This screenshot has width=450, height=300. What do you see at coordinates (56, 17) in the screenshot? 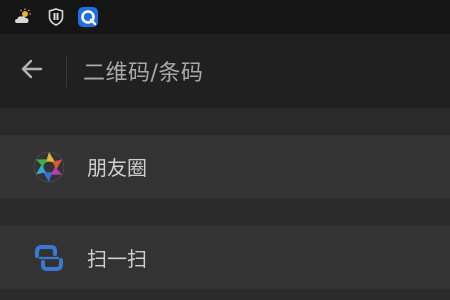
I see `shield-icon` at bounding box center [56, 17].